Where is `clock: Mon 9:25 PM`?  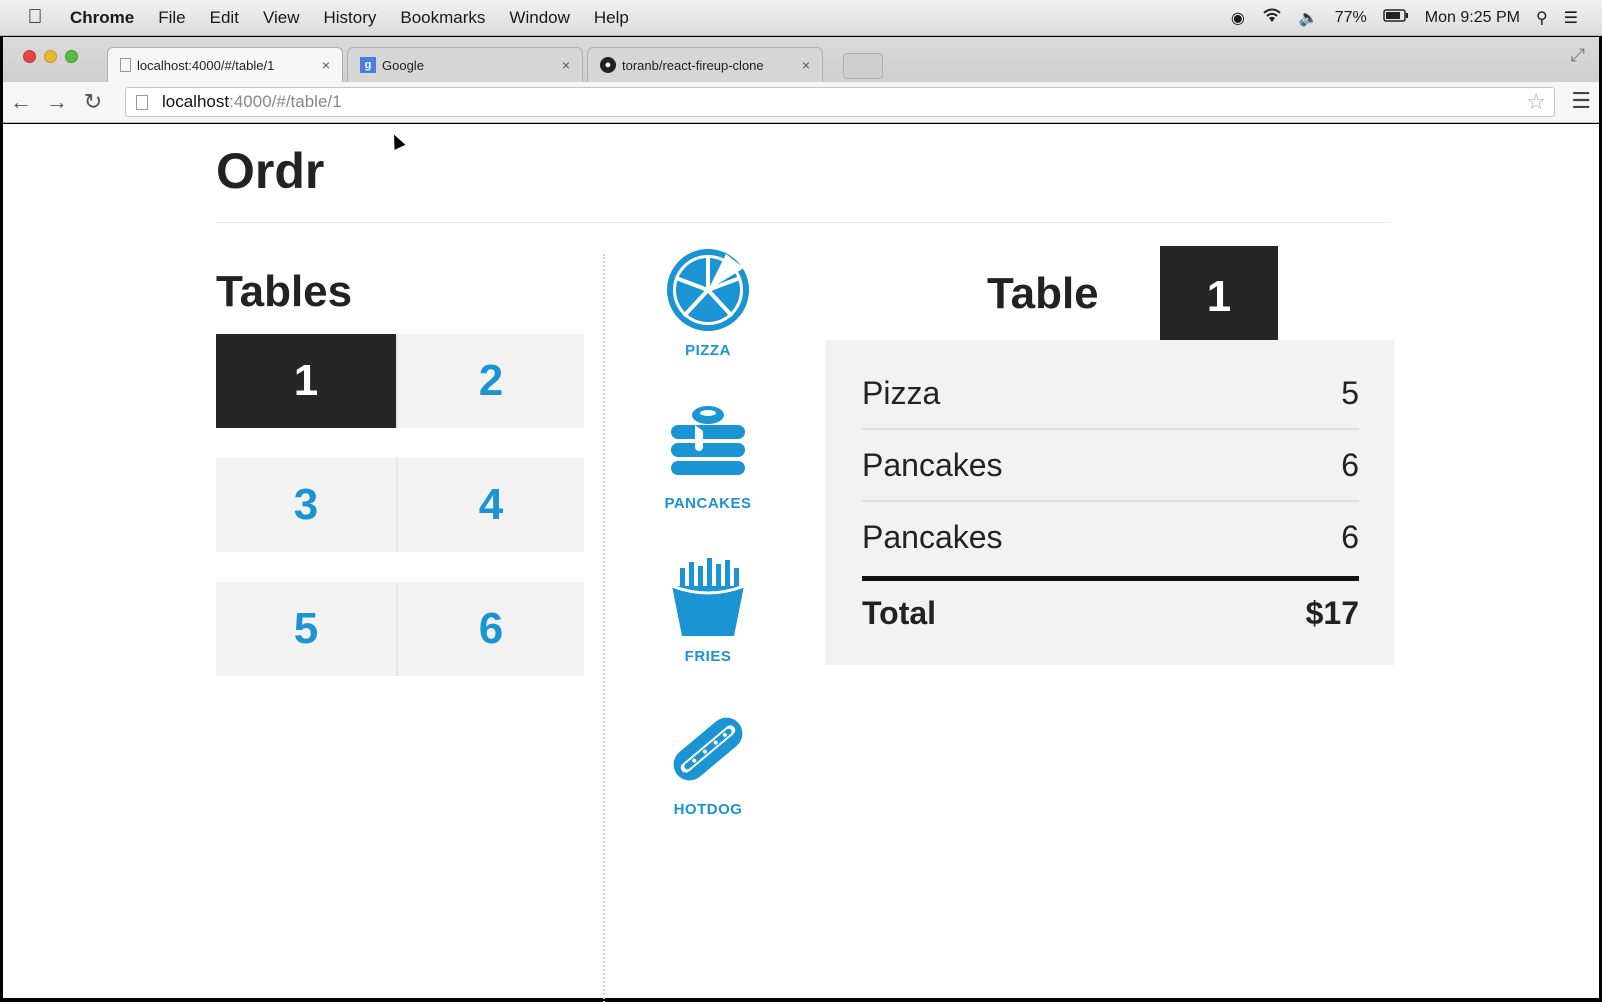
clock: Mon 9:25 PM is located at coordinates (1472, 18).